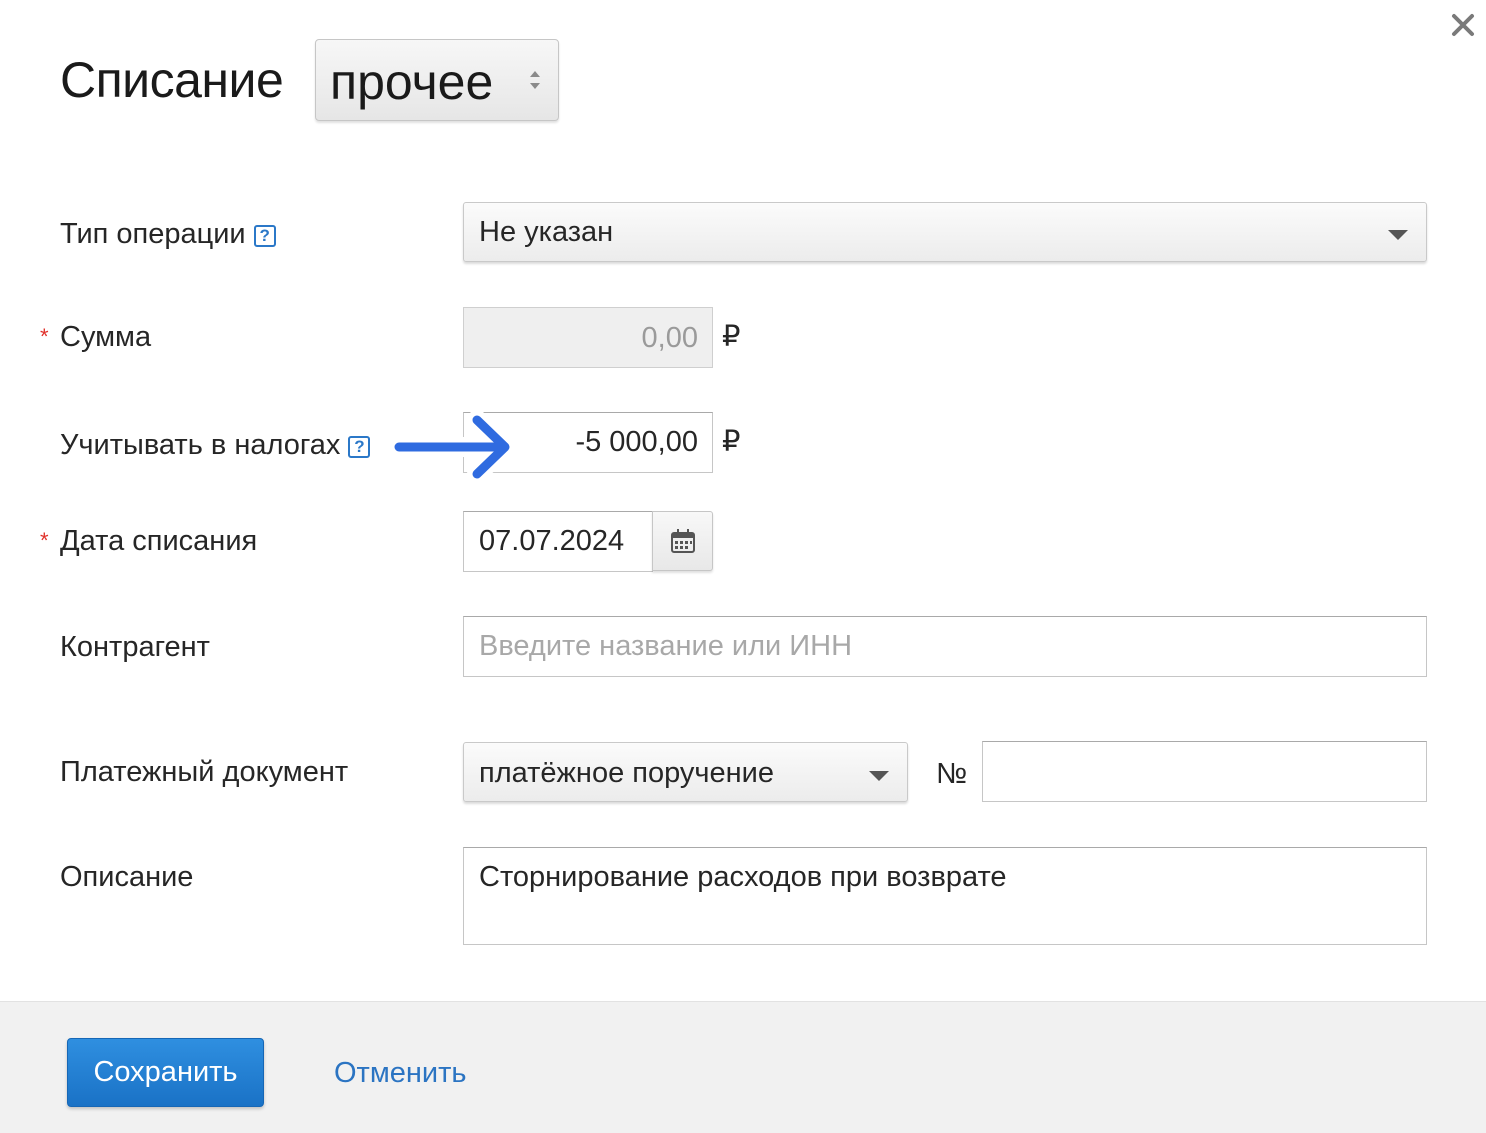  What do you see at coordinates (153, 234) in the screenshot?
I see `operation-type-label-text: Тип операции` at bounding box center [153, 234].